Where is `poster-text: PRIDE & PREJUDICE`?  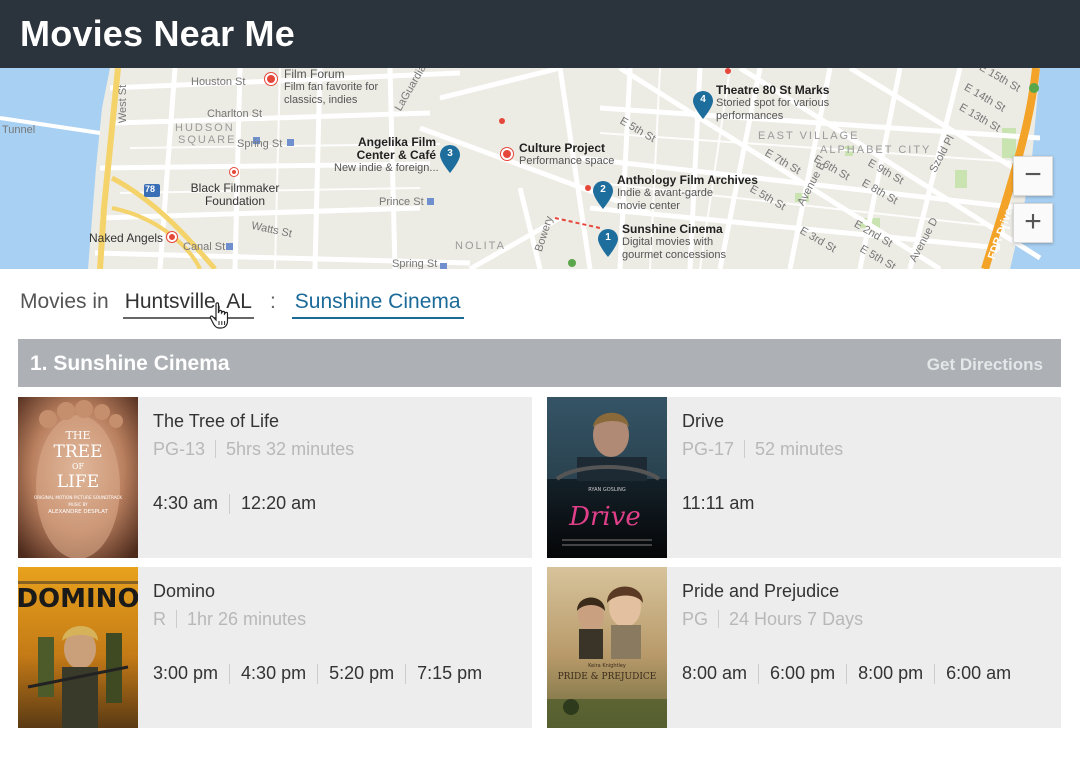
poster-text: PRIDE & PREJUDICE is located at coordinates (607, 677).